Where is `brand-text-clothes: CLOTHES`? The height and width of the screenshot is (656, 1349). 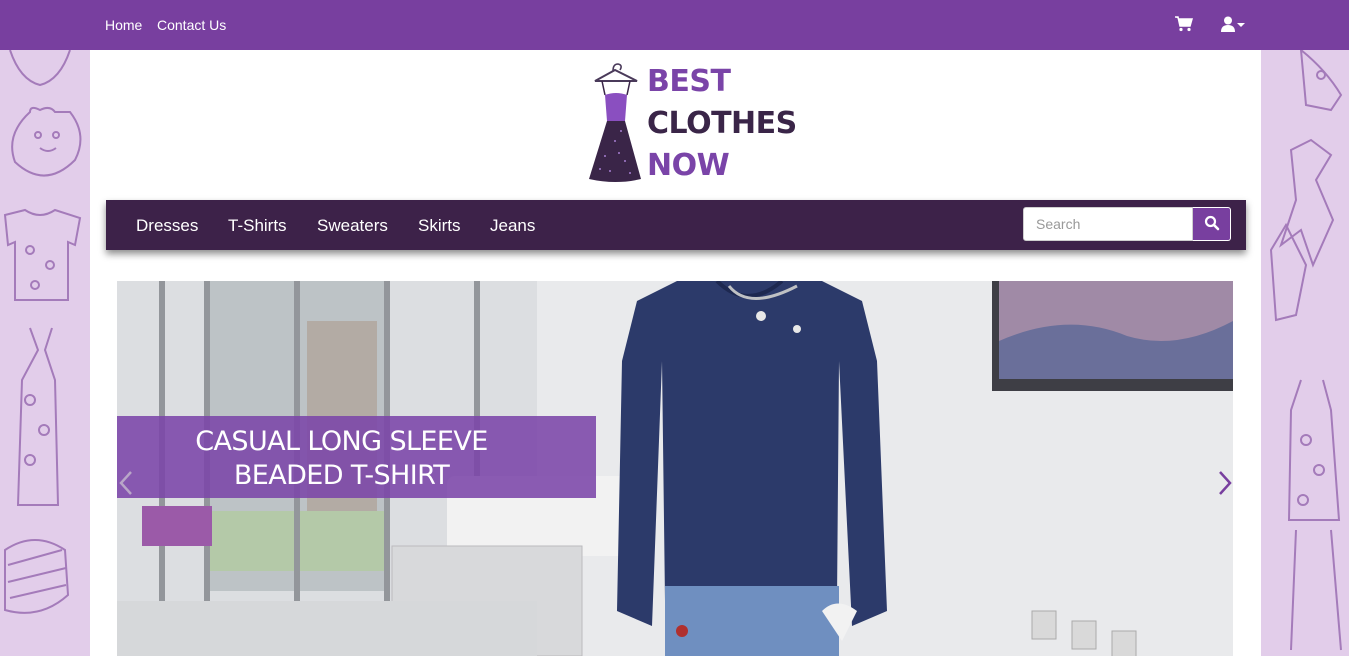 brand-text-clothes: CLOTHES is located at coordinates (722, 123).